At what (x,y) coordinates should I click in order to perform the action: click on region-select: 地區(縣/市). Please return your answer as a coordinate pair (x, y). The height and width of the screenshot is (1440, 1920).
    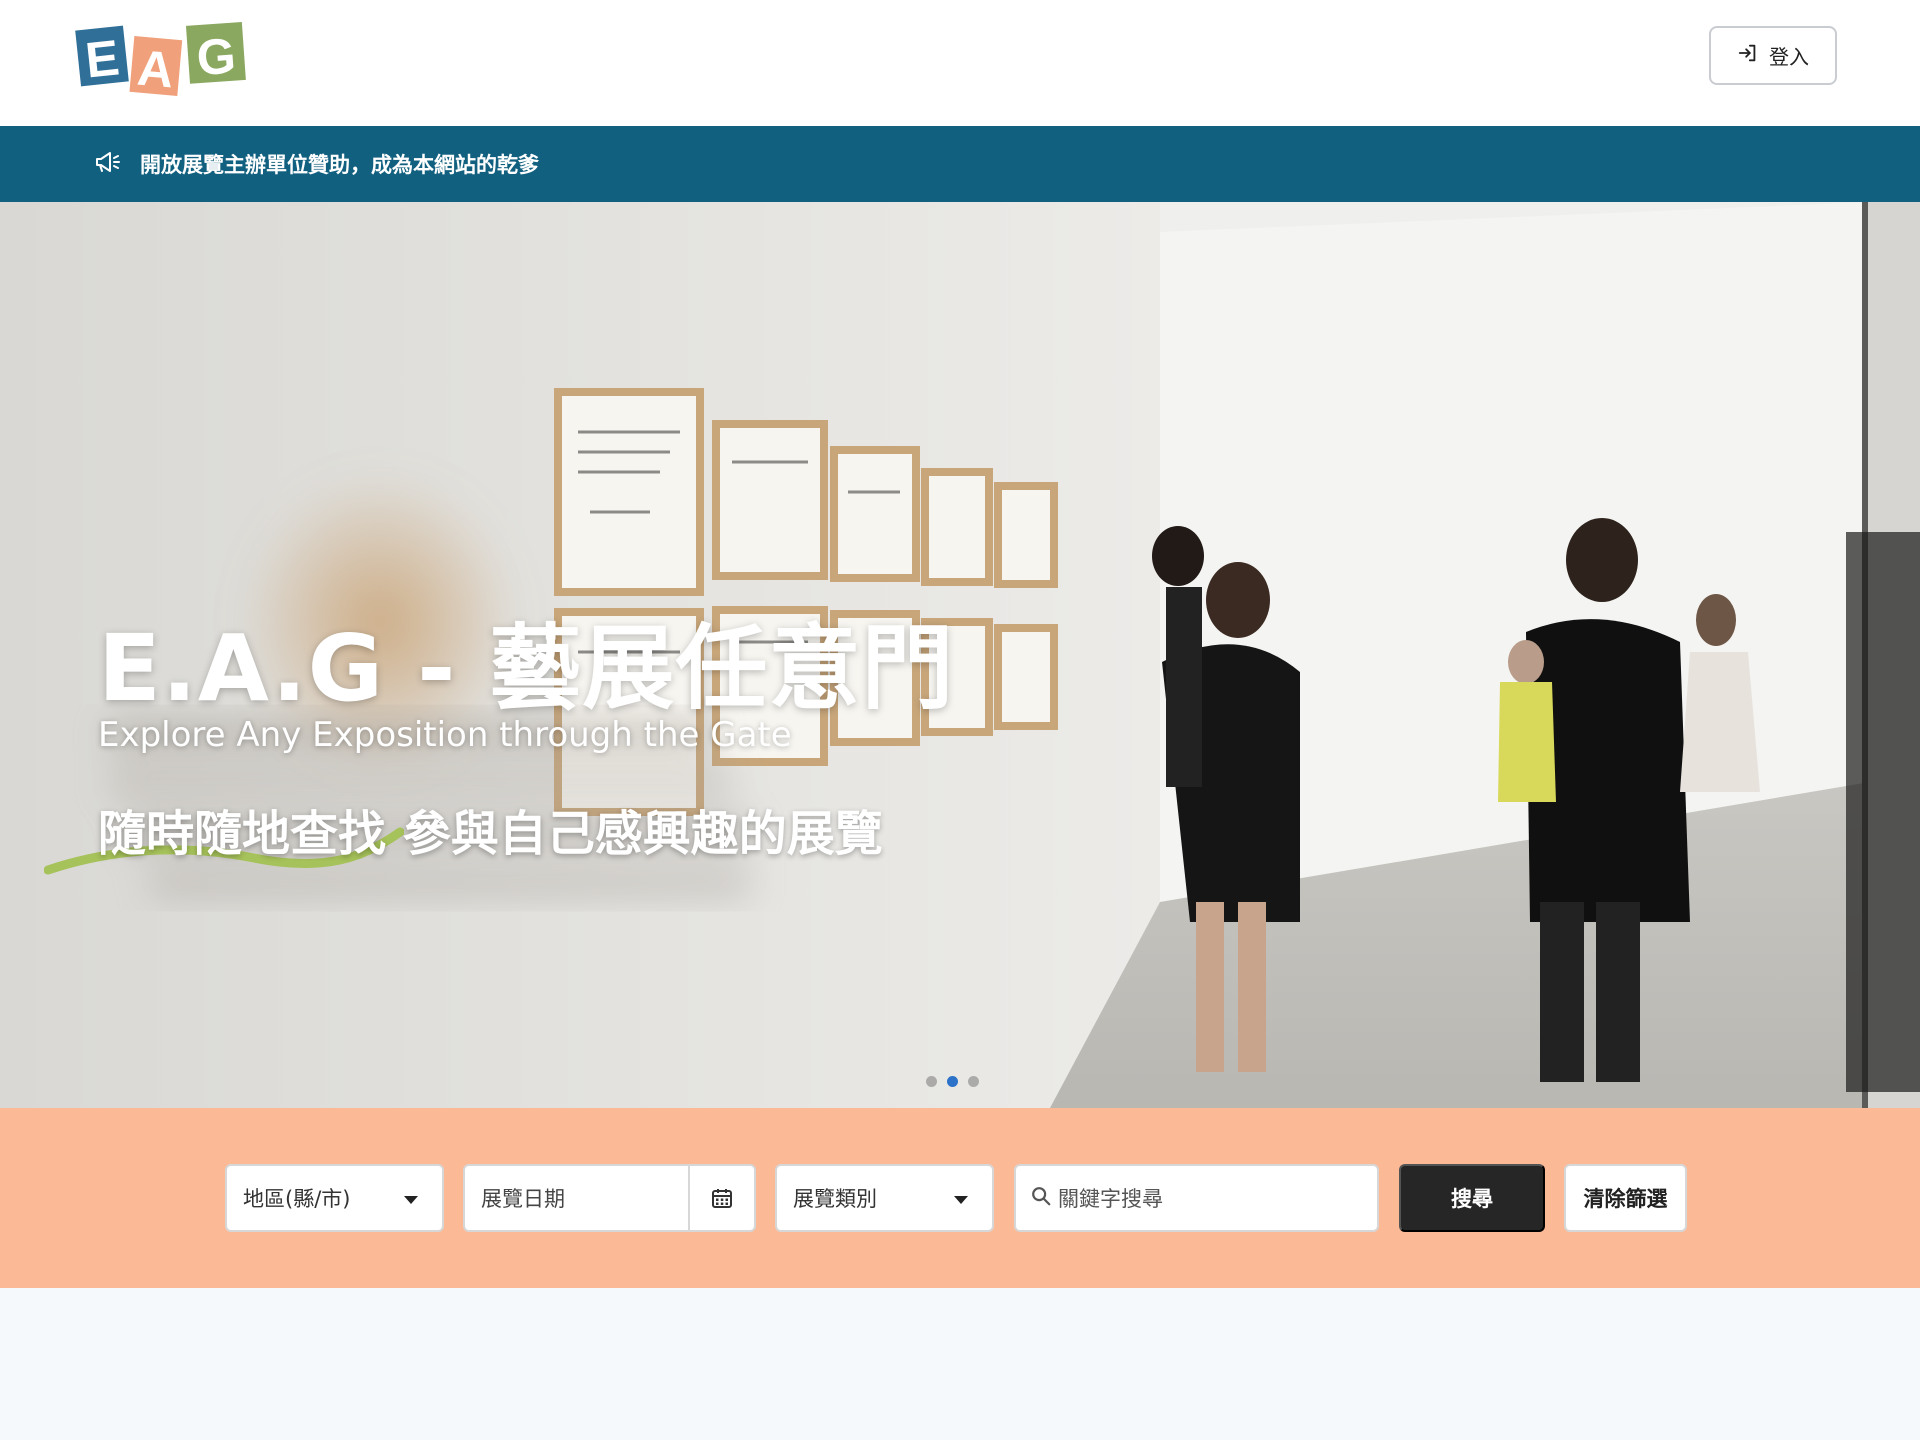
    Looking at the image, I should click on (334, 1198).